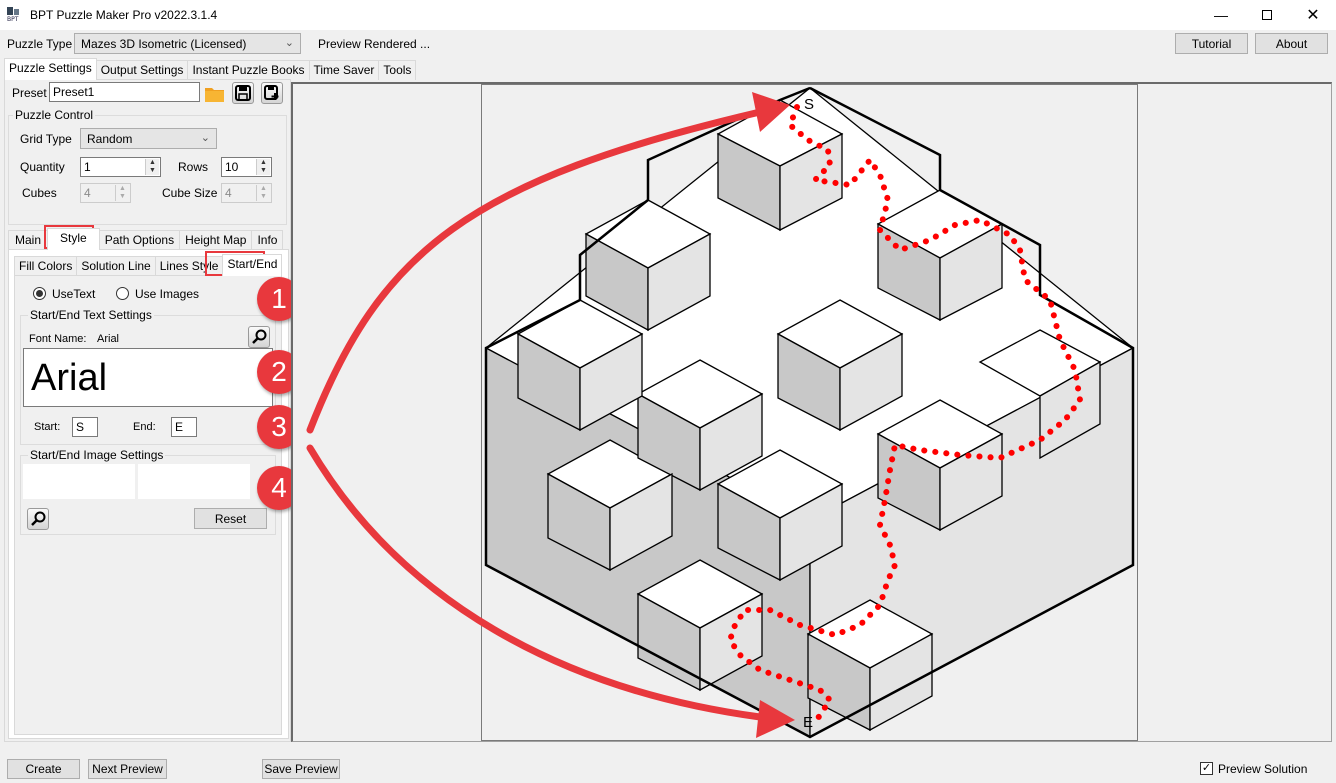  I want to click on create-button: Create, so click(43, 769).